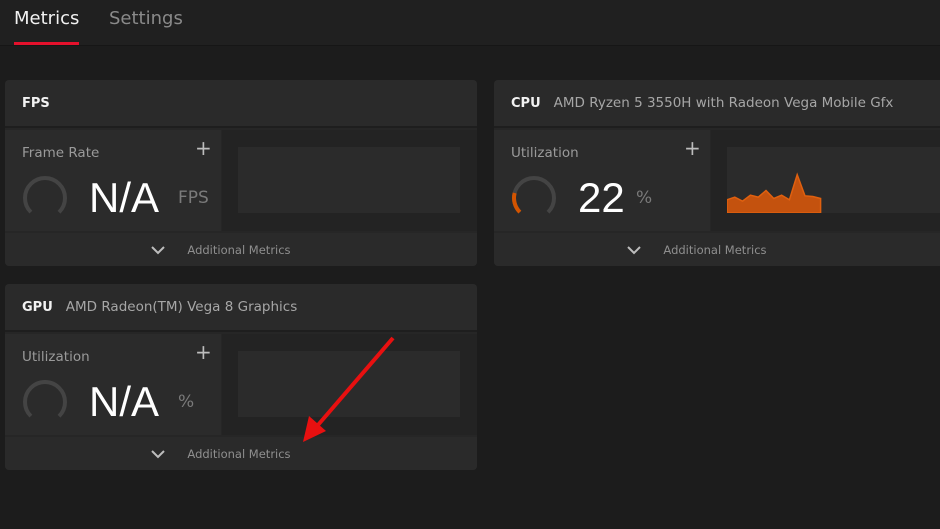 This screenshot has height=529, width=940. I want to click on metric-value: 22, so click(601, 197).